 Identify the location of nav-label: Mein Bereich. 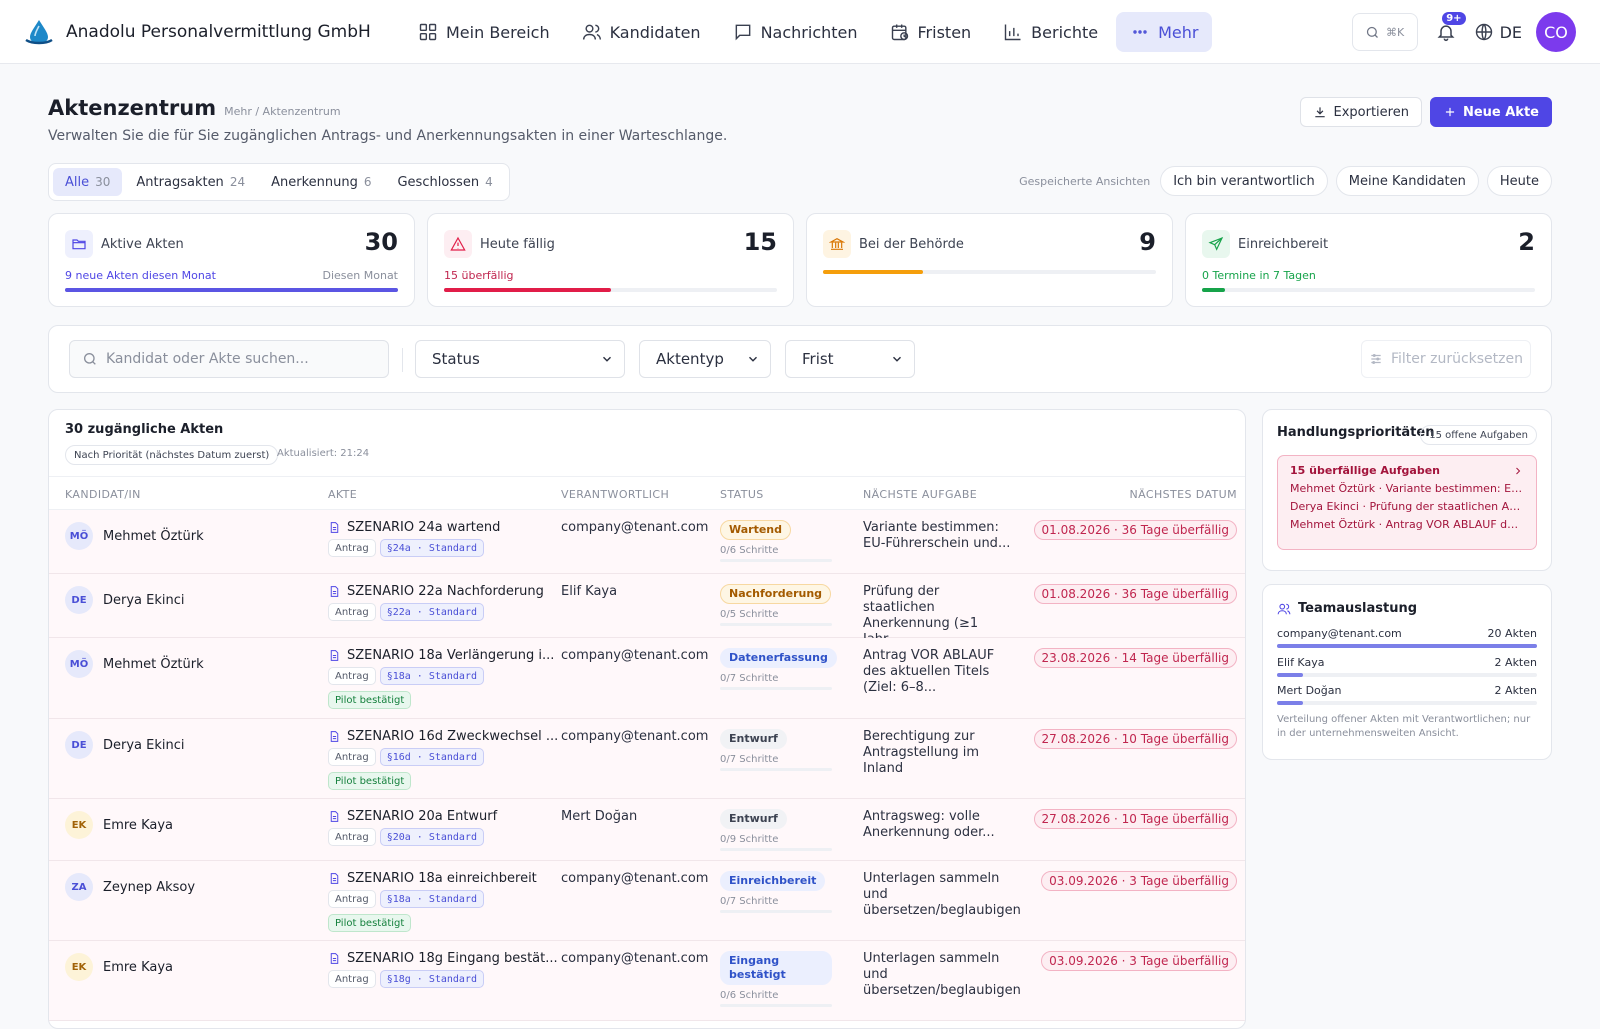
(498, 32).